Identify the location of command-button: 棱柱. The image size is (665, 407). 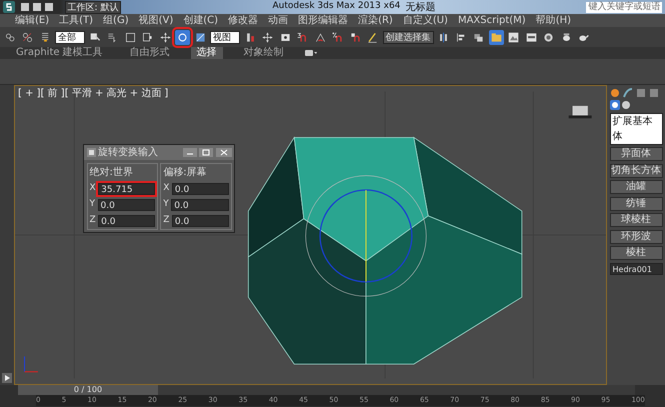
(636, 253).